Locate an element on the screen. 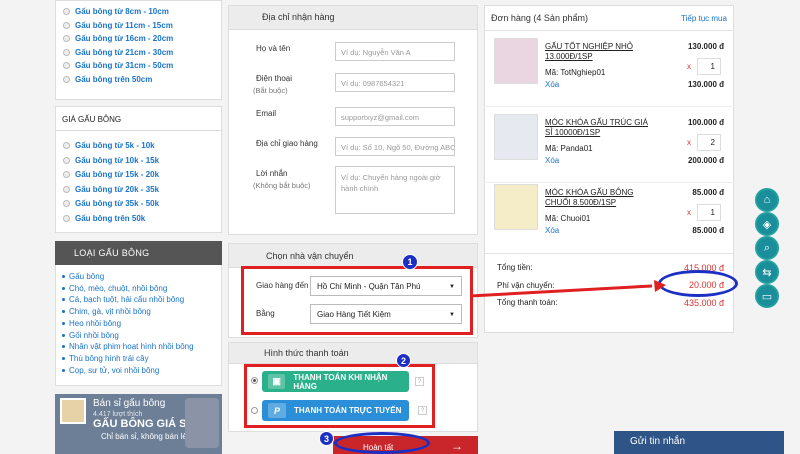  truck-icon: ⇆ is located at coordinates (767, 272).